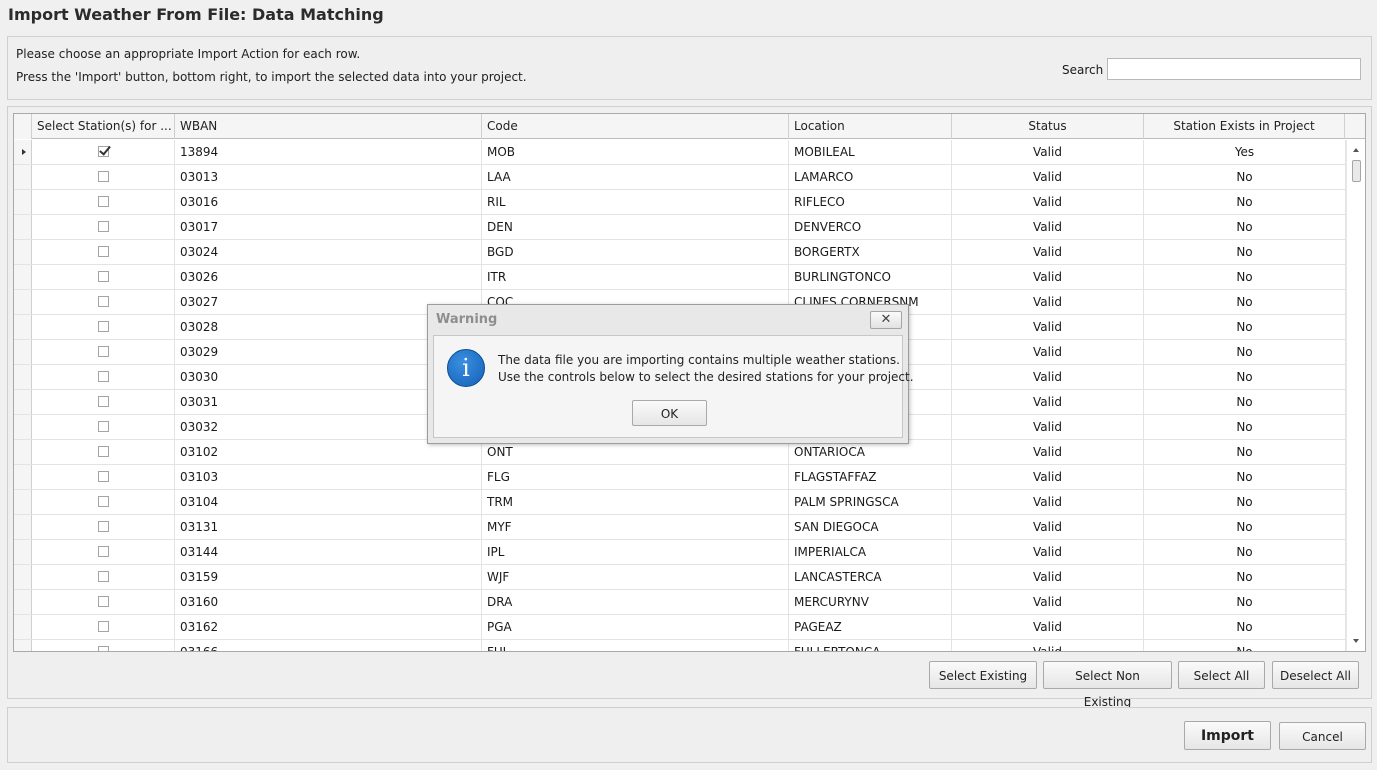 The image size is (1377, 770). I want to click on table-row: 03160 DRA MERCURYNV Valid No, so click(680, 602).